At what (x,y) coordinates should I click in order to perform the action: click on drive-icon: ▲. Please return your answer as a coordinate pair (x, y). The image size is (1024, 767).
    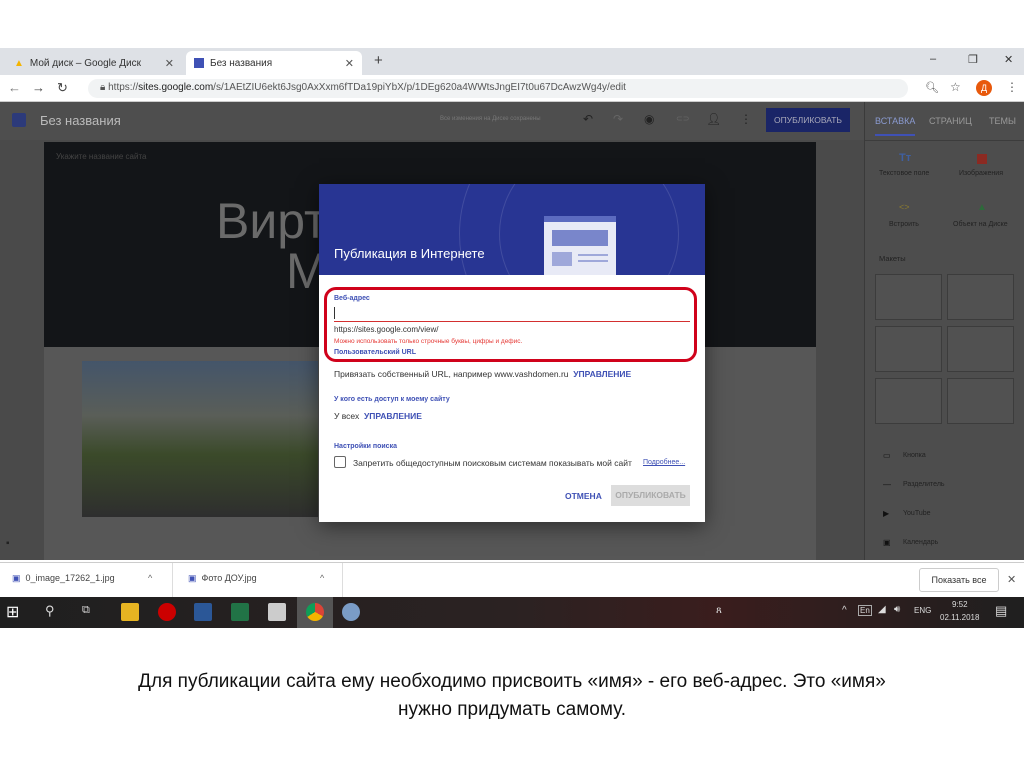
    Looking at the image, I should click on (982, 207).